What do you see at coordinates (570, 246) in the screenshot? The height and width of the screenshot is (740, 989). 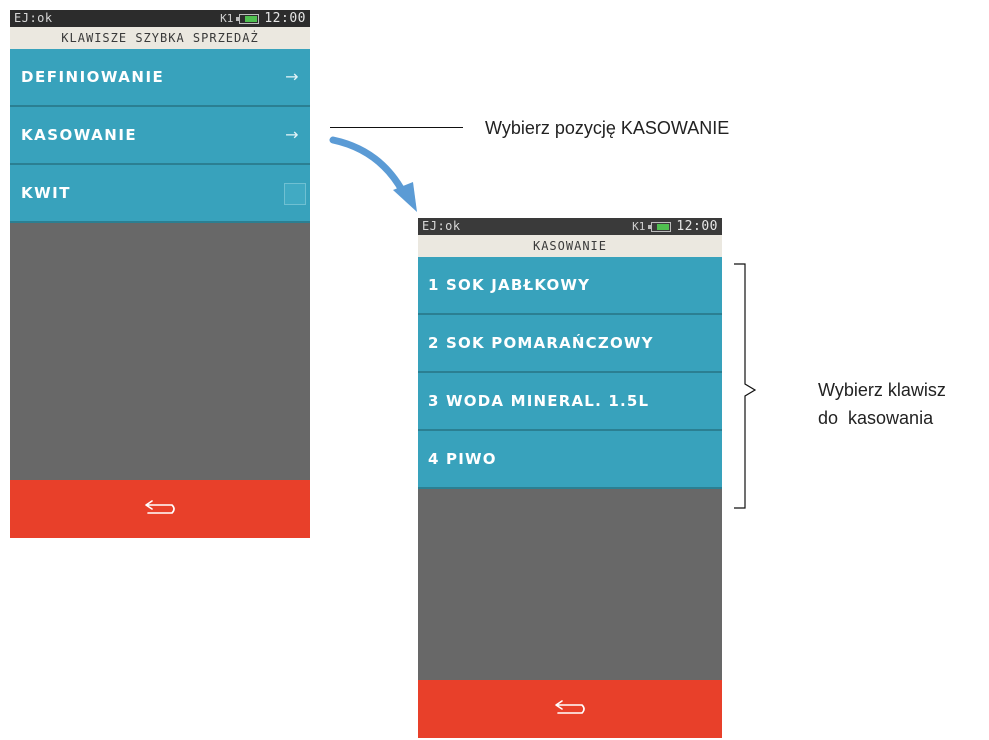 I see `page-title: KASOWANIE` at bounding box center [570, 246].